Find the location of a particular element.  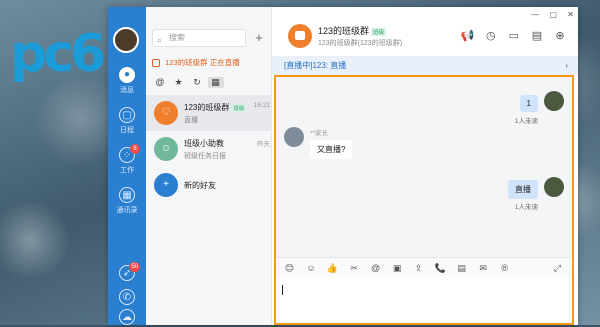

rail-label: 工作 is located at coordinates (127, 170).